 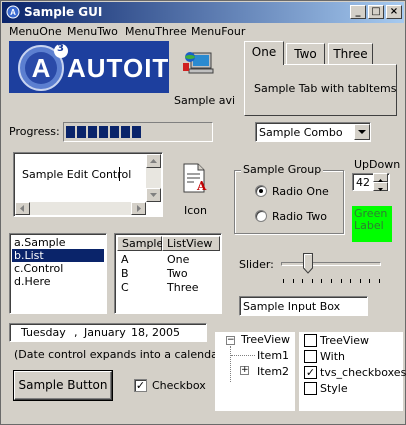 I want to click on listview-cell: B, so click(x=125, y=273).